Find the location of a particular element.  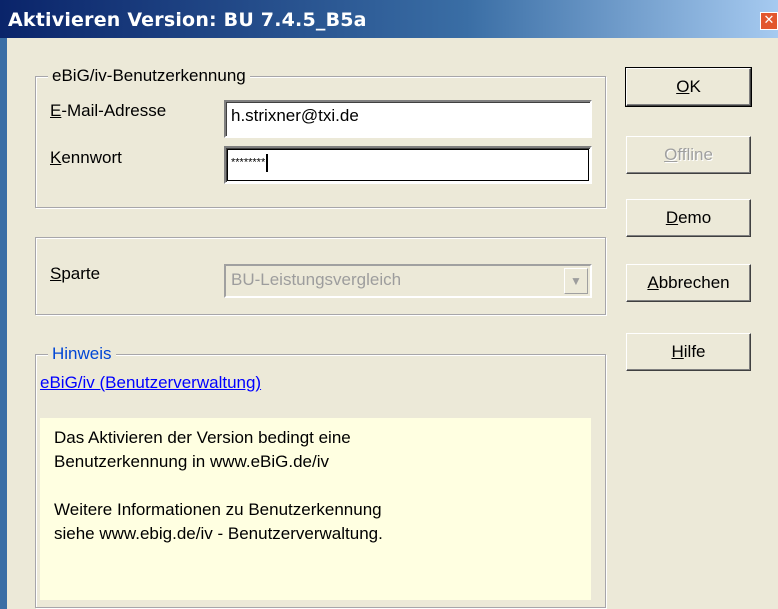

email-label: E-Mail-Adresse is located at coordinates (108, 110).